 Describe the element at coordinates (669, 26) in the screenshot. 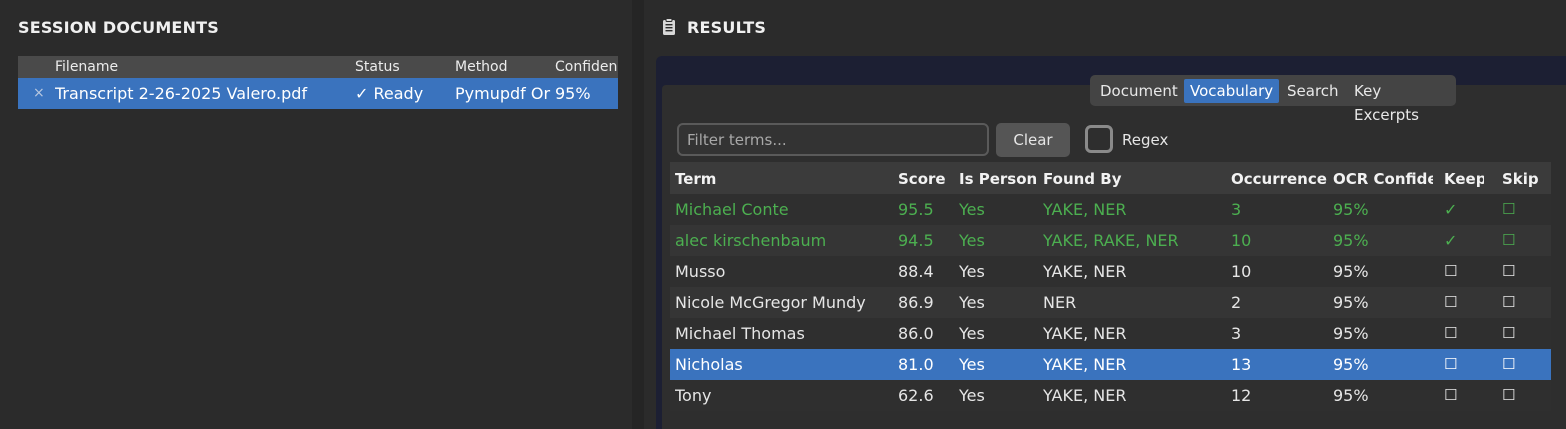

I see `clipboard-icon` at that location.